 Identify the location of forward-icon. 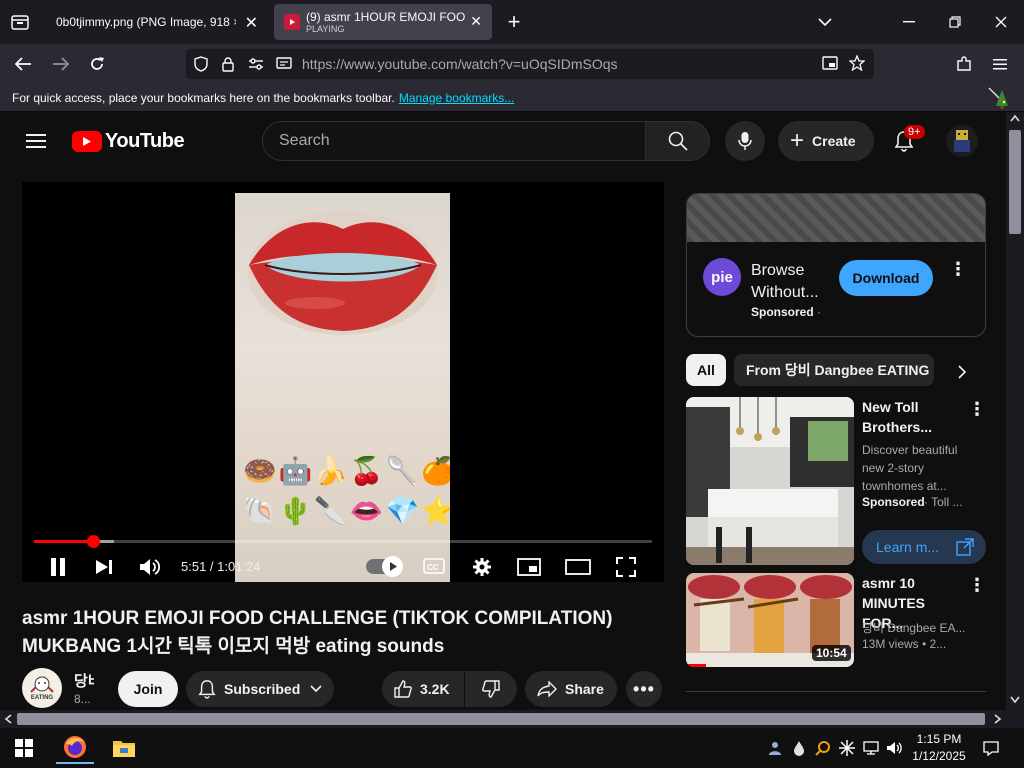
(61, 64).